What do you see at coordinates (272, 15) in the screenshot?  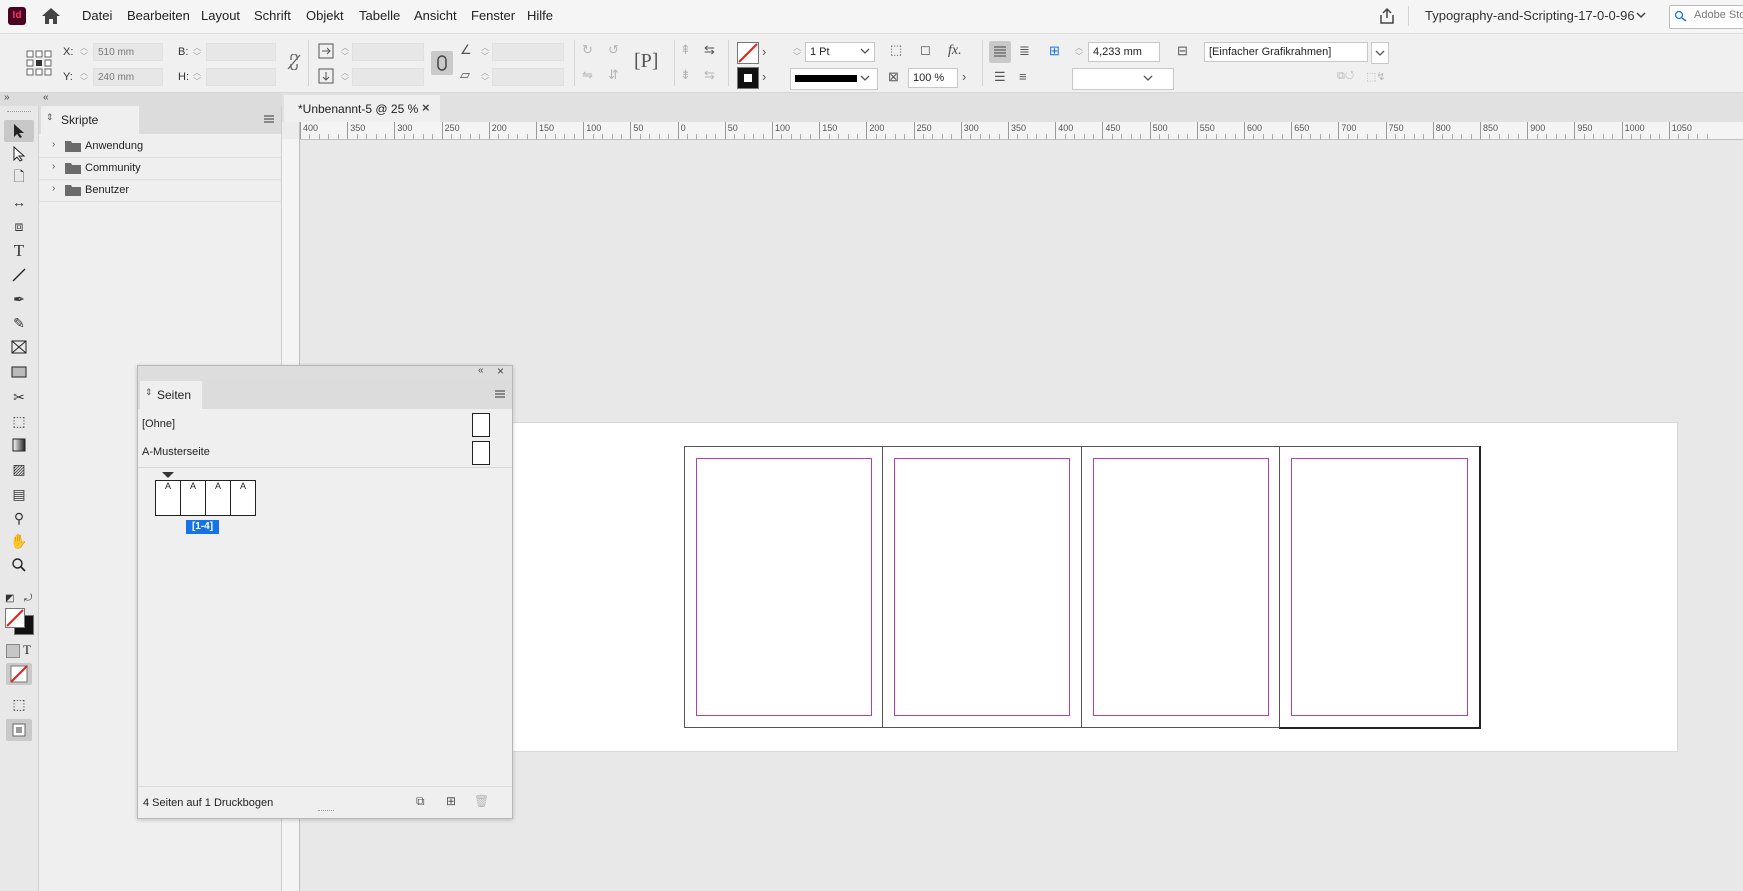 I see `menu-schrift: Schrift` at bounding box center [272, 15].